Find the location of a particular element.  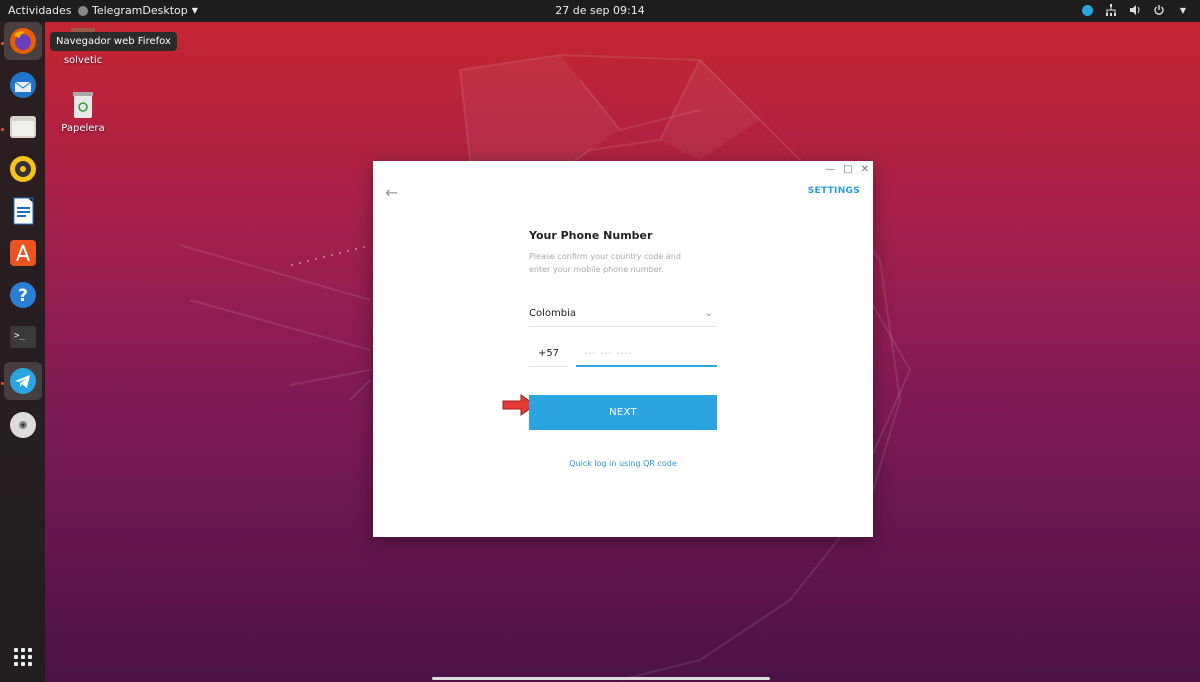

dock-item-writer is located at coordinates (23, 211).